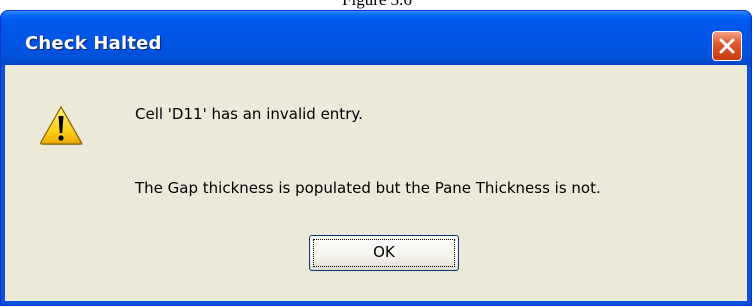 The height and width of the screenshot is (308, 754). What do you see at coordinates (61, 125) in the screenshot?
I see `warning-icon` at bounding box center [61, 125].